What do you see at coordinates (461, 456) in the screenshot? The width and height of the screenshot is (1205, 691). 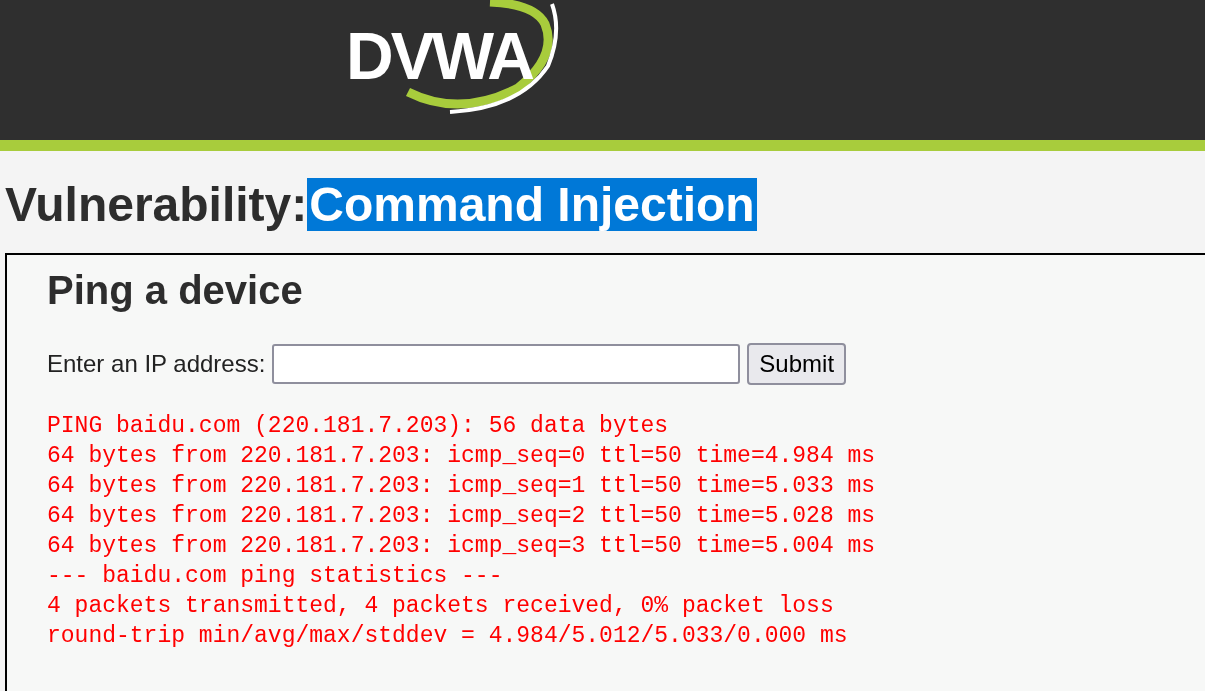 I see `output-line: 64 bytes from 220.181.7.203: icmp_seq=0 ttl=50 time=4.984 ms` at bounding box center [461, 456].